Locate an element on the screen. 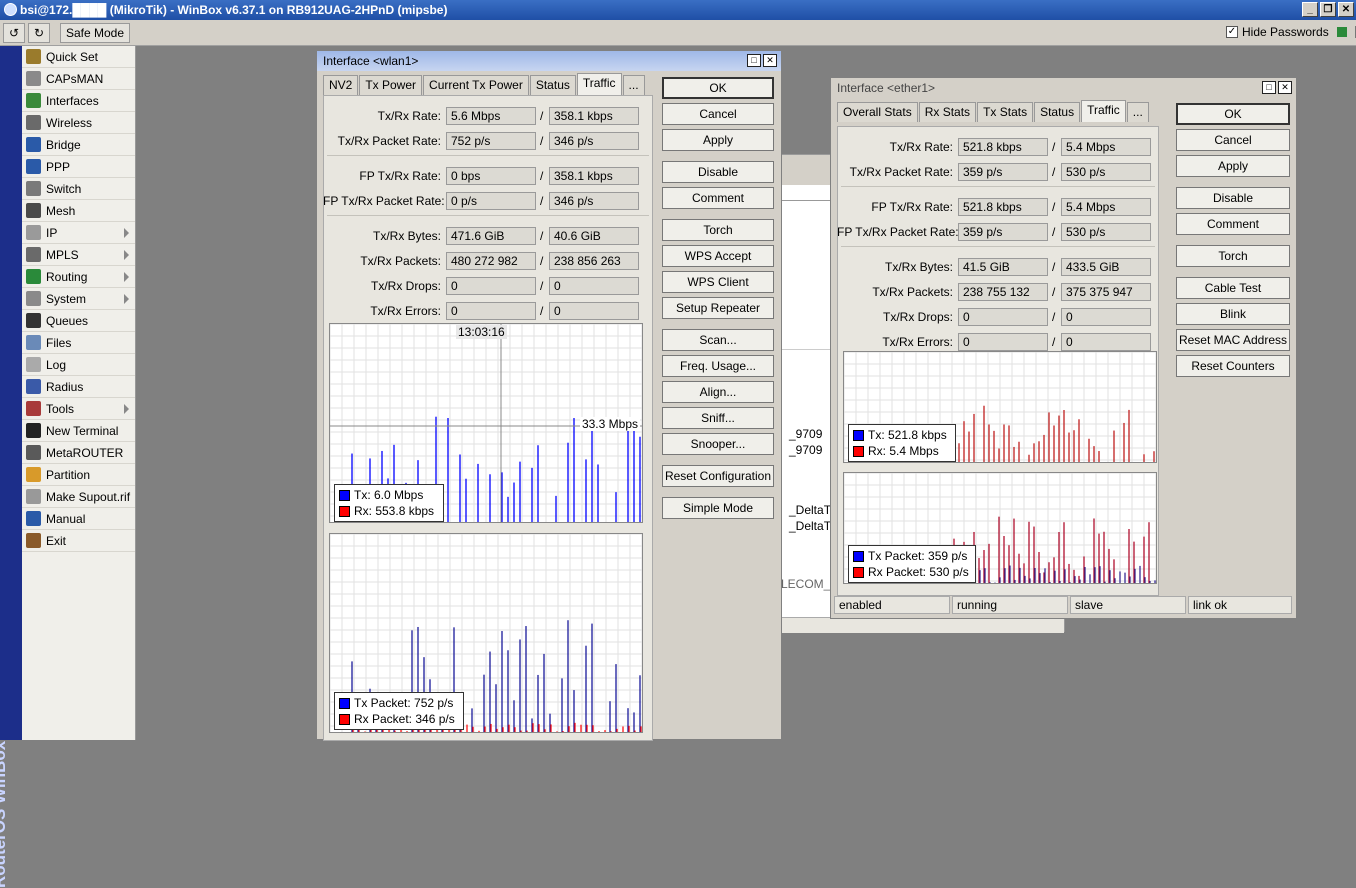 This screenshot has width=1356, height=888. reset-counters-button: Reset Counters is located at coordinates (1233, 366).